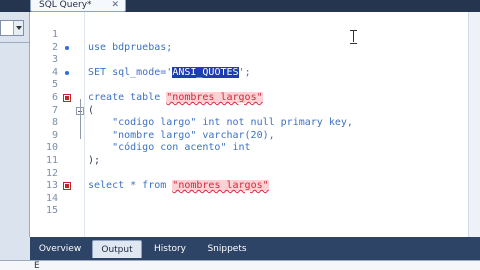  What do you see at coordinates (169, 73) in the screenshot?
I see `code-text: SET sql_mode='ANSI_QUOTES';` at bounding box center [169, 73].